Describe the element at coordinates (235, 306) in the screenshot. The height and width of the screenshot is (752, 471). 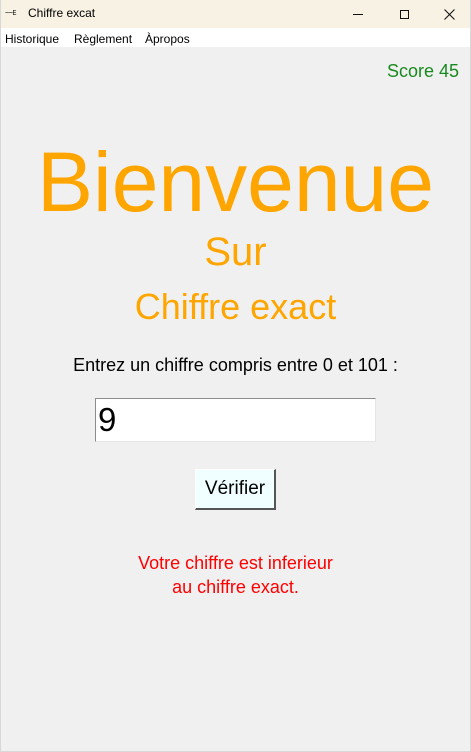
I see `app-name-heading: Chiffre exact` at that location.